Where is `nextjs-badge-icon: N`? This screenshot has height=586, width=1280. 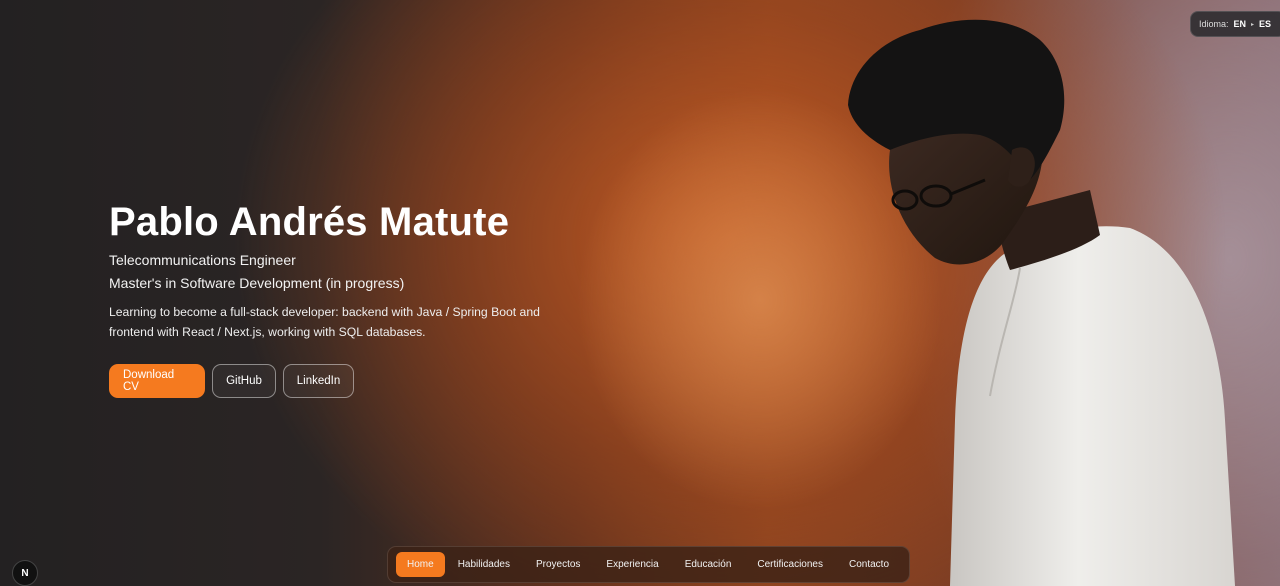 nextjs-badge-icon: N is located at coordinates (25, 573).